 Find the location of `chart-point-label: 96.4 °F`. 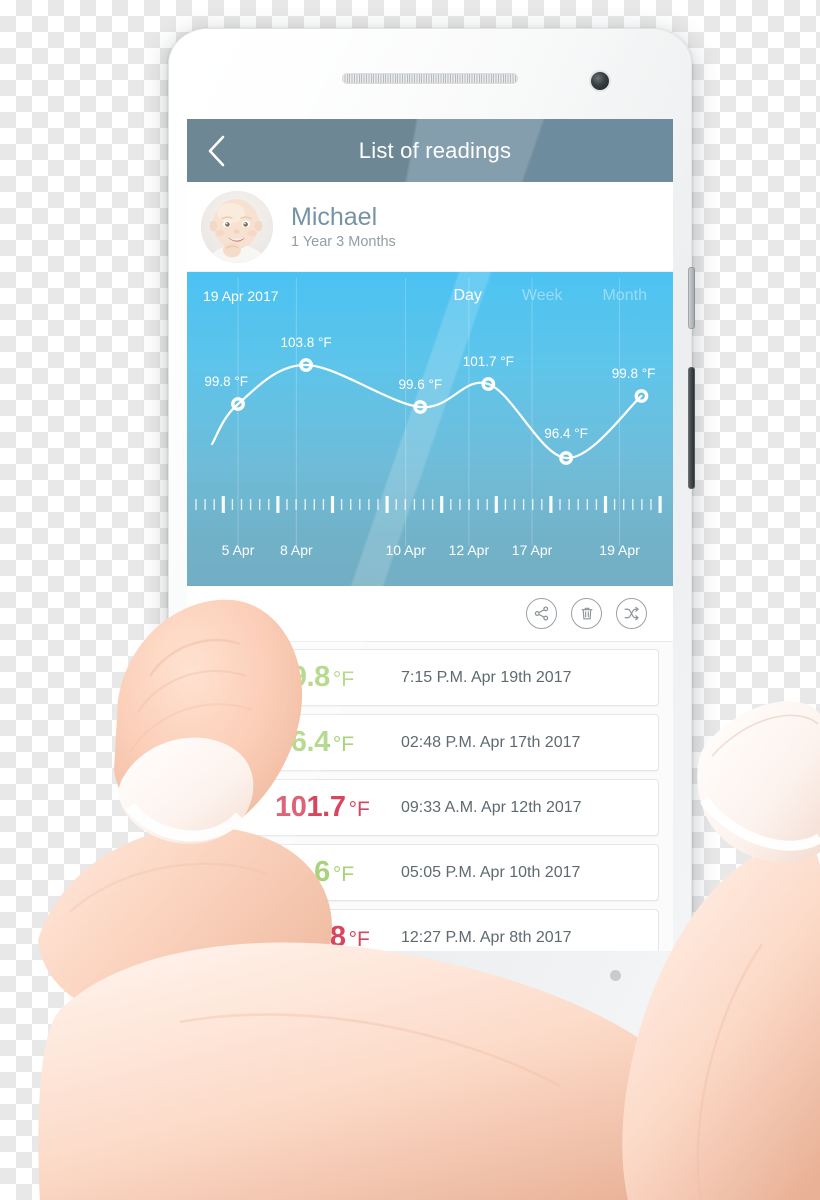

chart-point-label: 96.4 °F is located at coordinates (566, 433).